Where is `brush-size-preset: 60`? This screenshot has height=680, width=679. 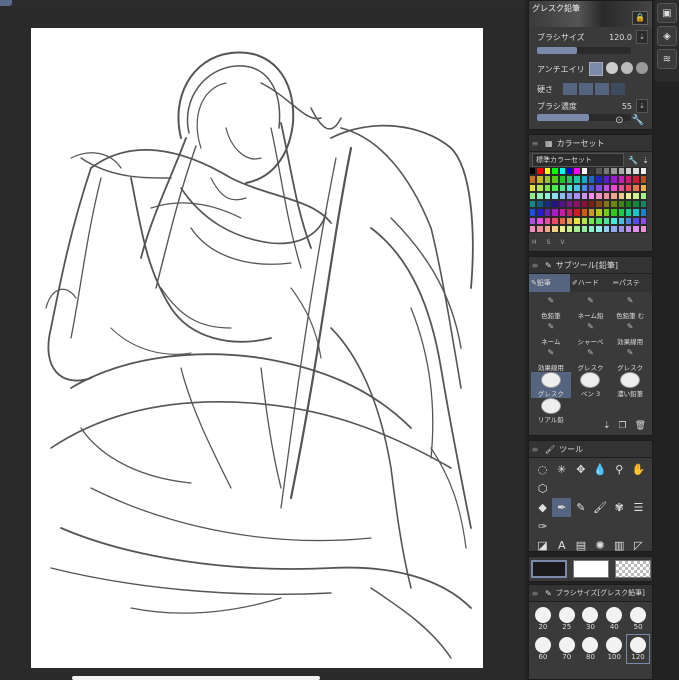 brush-size-preset: 60 is located at coordinates (543, 649).